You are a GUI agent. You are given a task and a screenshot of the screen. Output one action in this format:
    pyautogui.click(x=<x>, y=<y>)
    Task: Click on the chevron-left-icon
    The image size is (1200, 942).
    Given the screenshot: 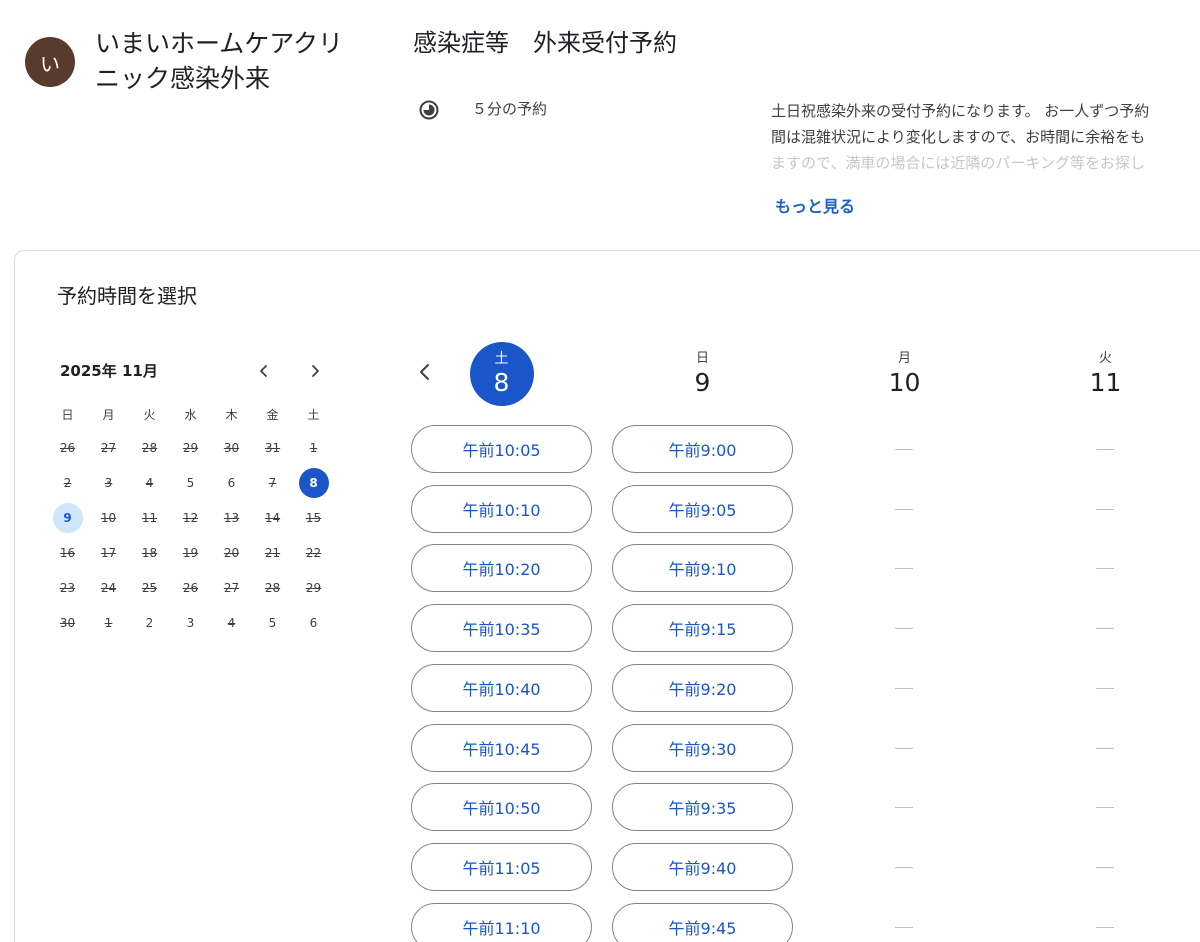 What is the action you would take?
    pyautogui.click(x=263, y=371)
    